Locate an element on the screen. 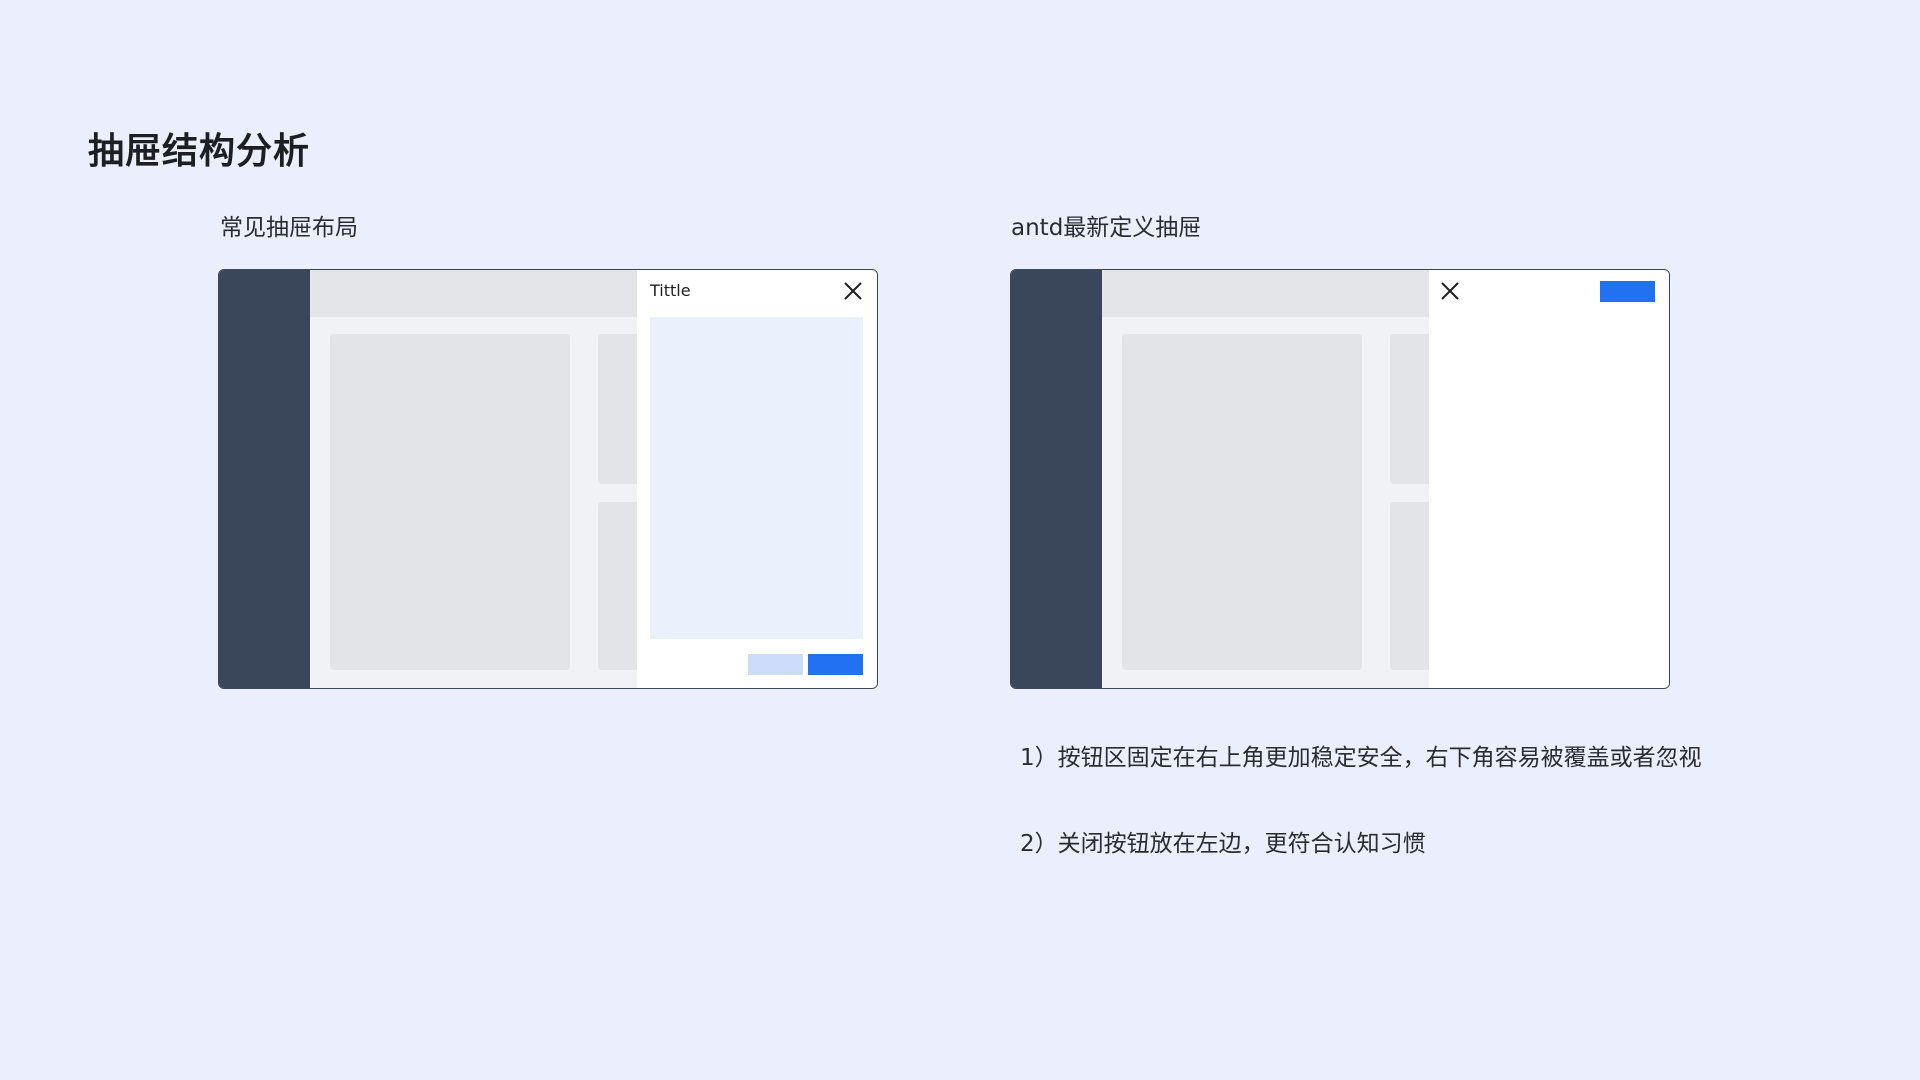  drawer-content is located at coordinates (756, 478).